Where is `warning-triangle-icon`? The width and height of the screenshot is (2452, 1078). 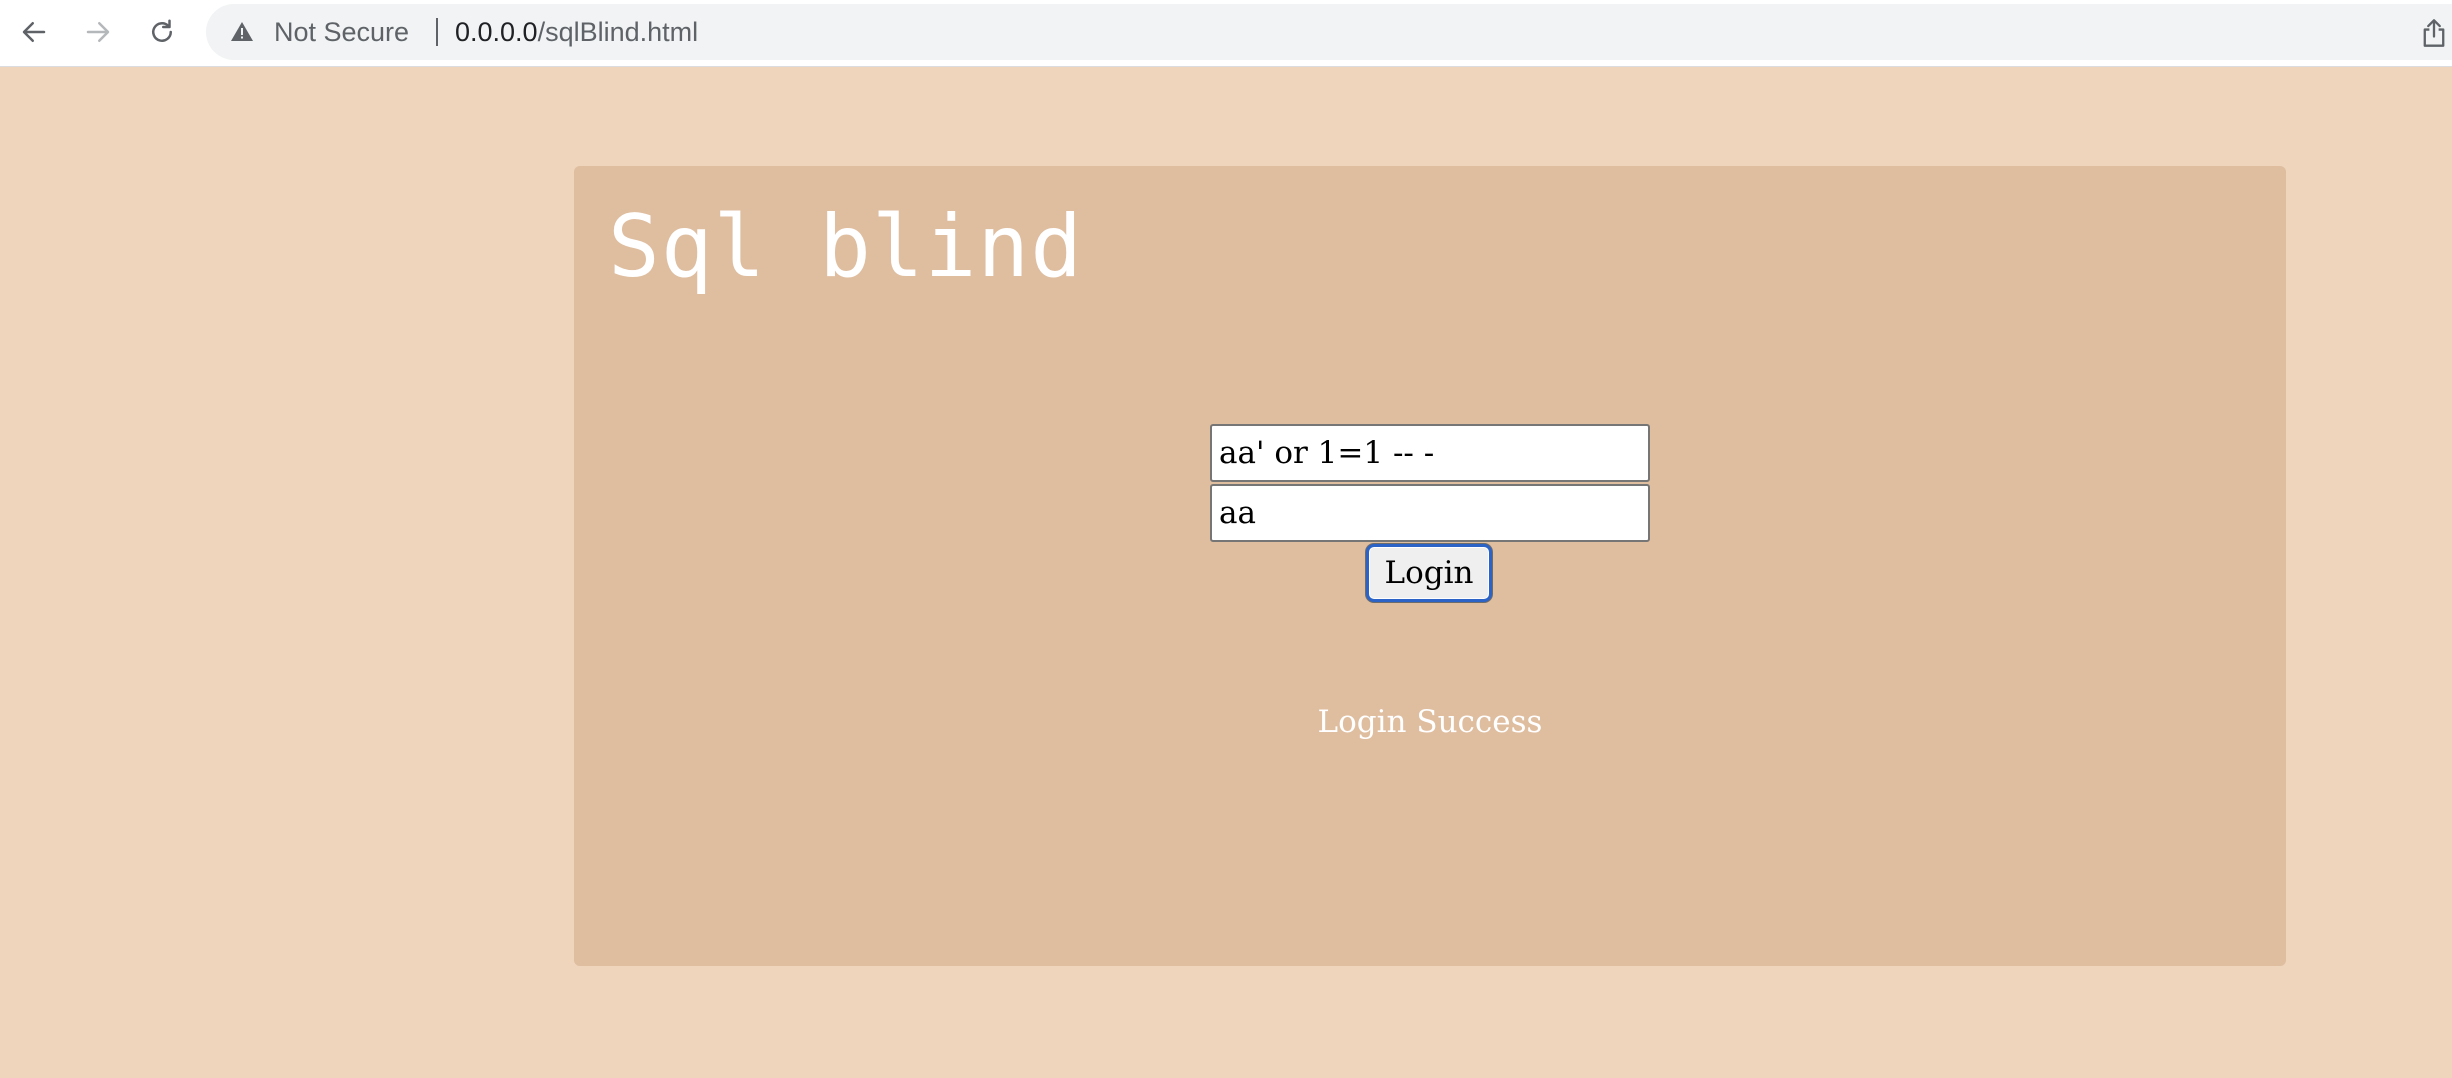 warning-triangle-icon is located at coordinates (242, 31).